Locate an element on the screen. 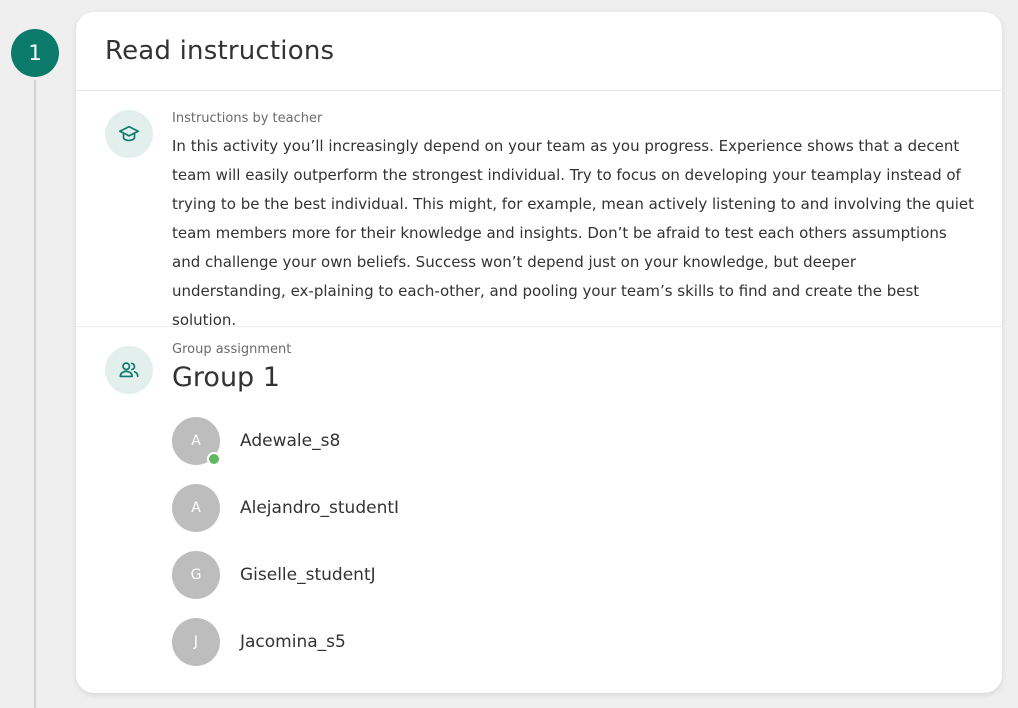 This screenshot has height=708, width=1018. member-item: J Jacomina_s5 is located at coordinates (573, 642).